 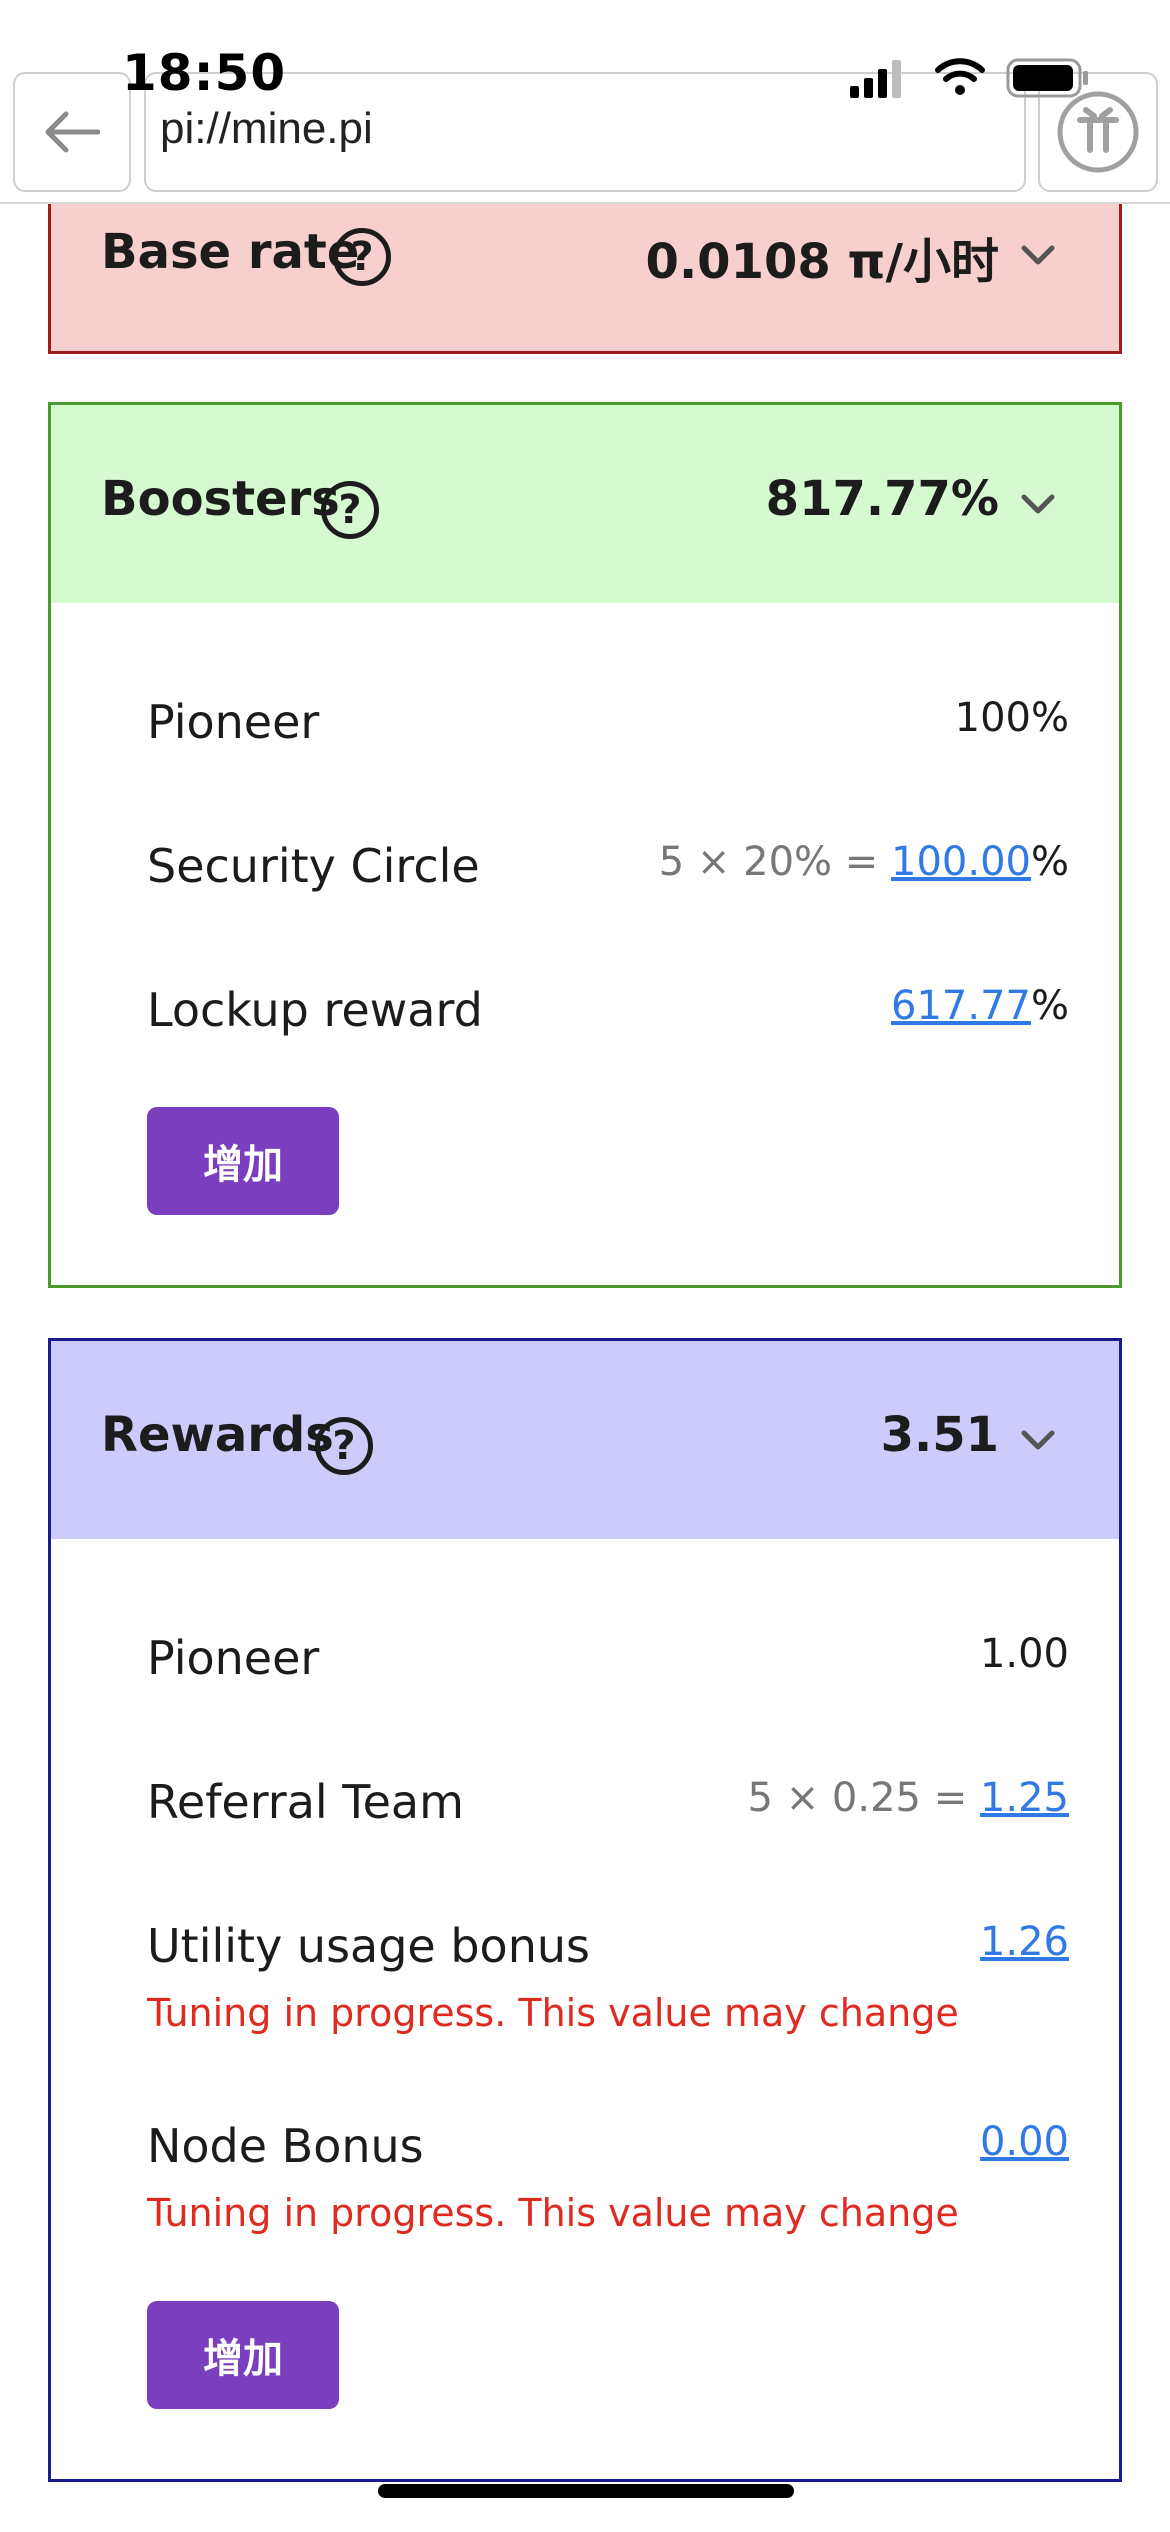 I want to click on row-value: 5 × 20% = 100.00%, so click(x=864, y=862).